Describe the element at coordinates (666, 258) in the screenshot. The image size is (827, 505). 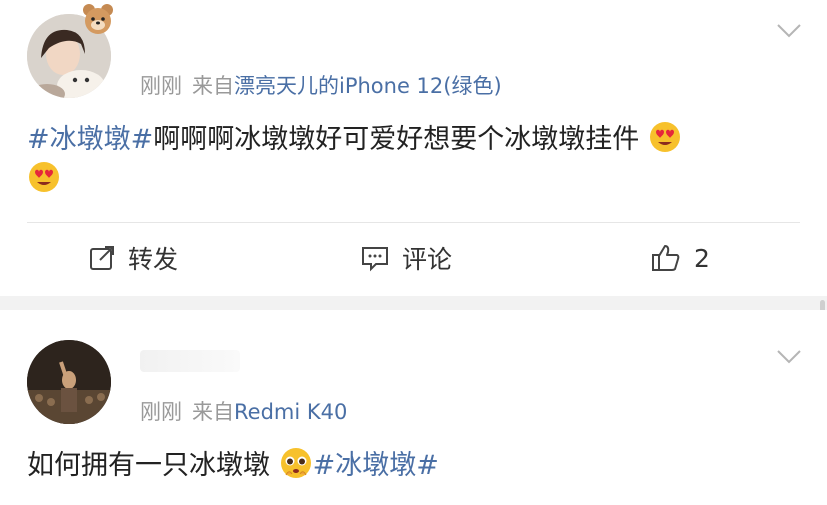
I see `thumbs-up-icon` at that location.